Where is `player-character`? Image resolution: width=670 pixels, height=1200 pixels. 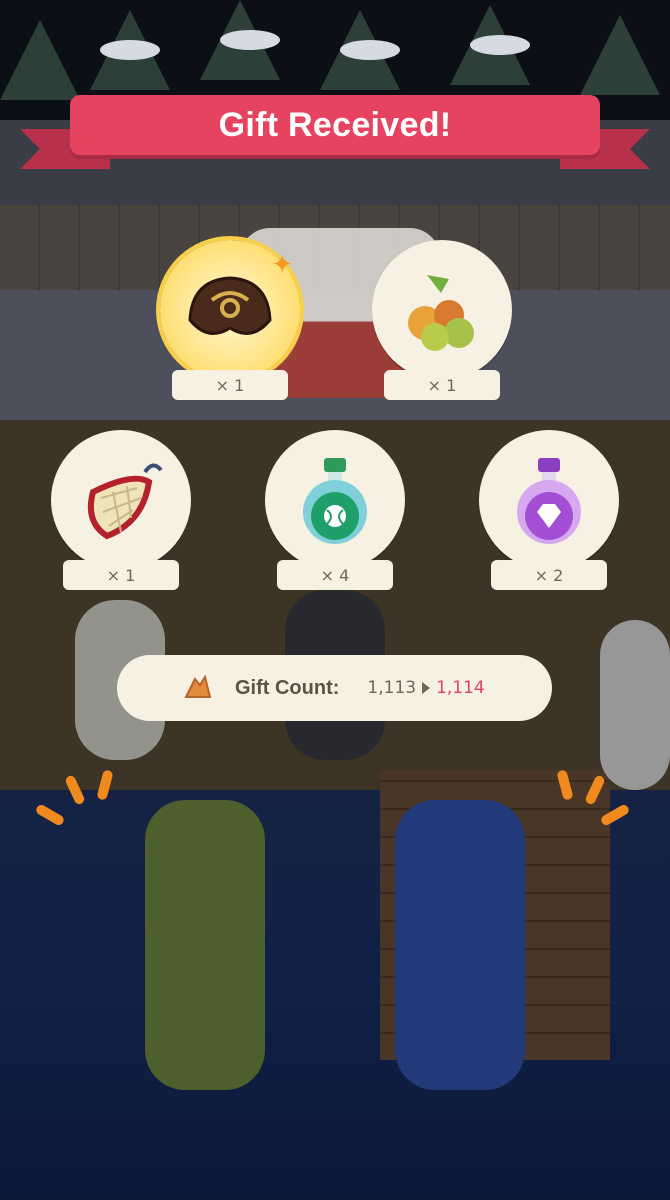 player-character is located at coordinates (460, 945).